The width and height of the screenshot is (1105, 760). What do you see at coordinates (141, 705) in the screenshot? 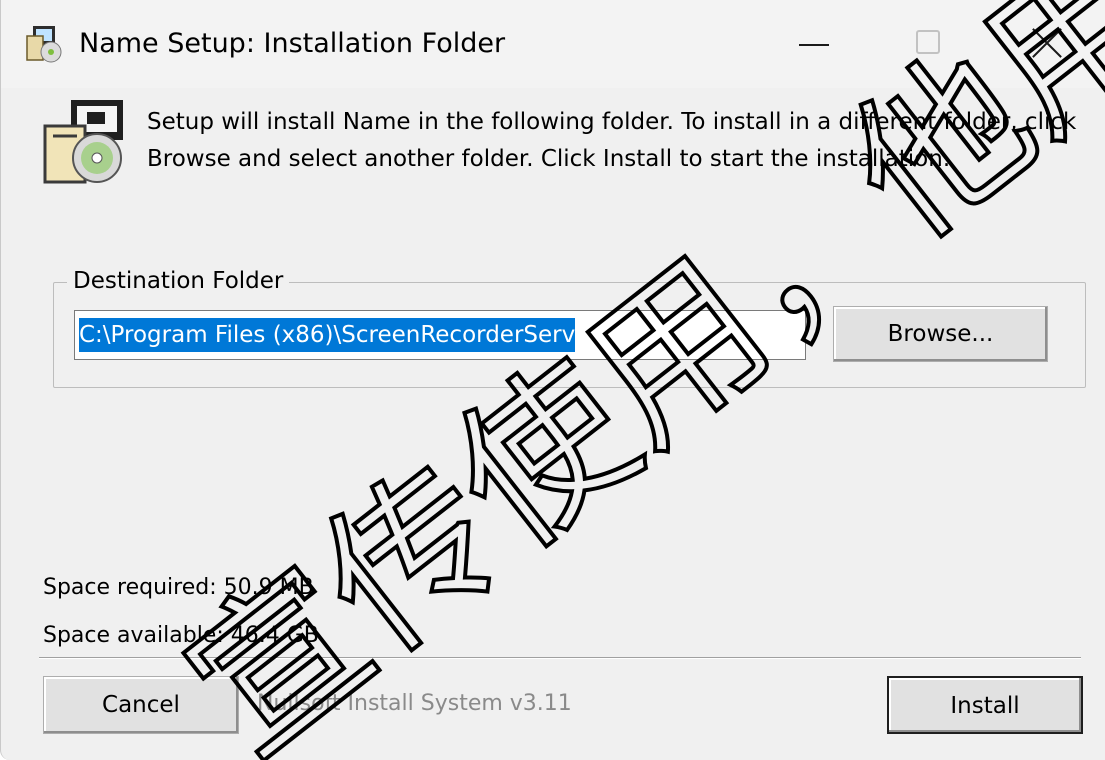
I see `cancel-button: Cancel` at bounding box center [141, 705].